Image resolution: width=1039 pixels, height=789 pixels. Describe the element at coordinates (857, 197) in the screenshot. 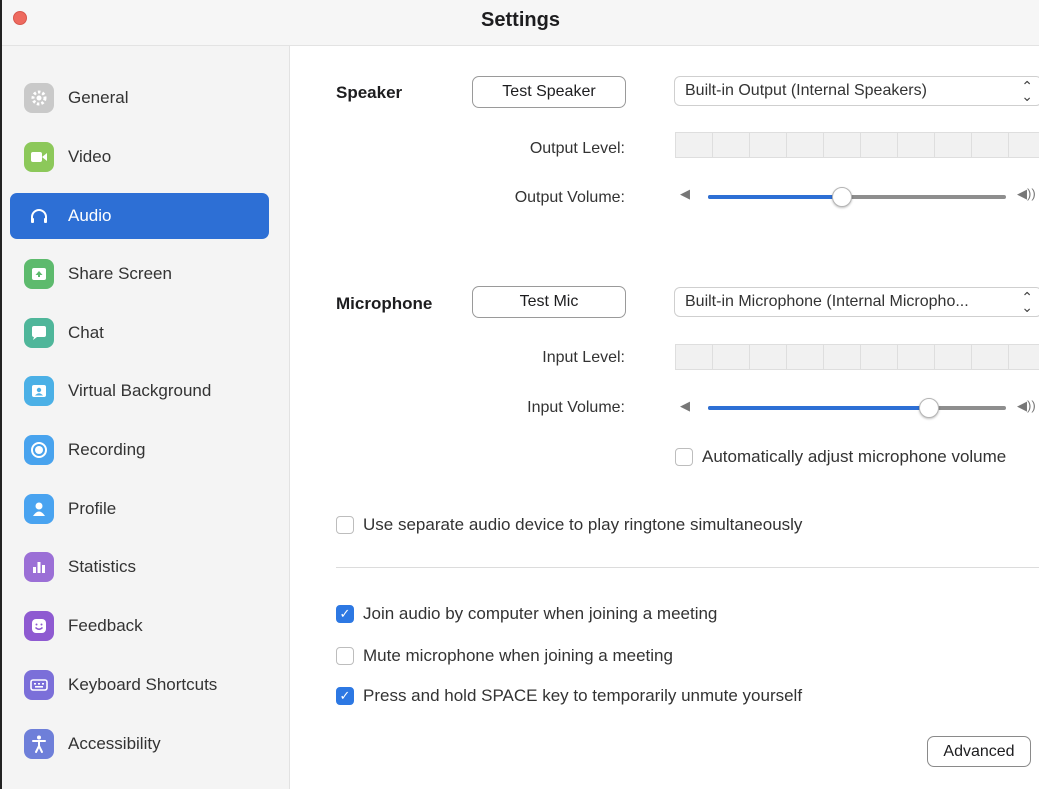

I see `output-volume-slider` at that location.